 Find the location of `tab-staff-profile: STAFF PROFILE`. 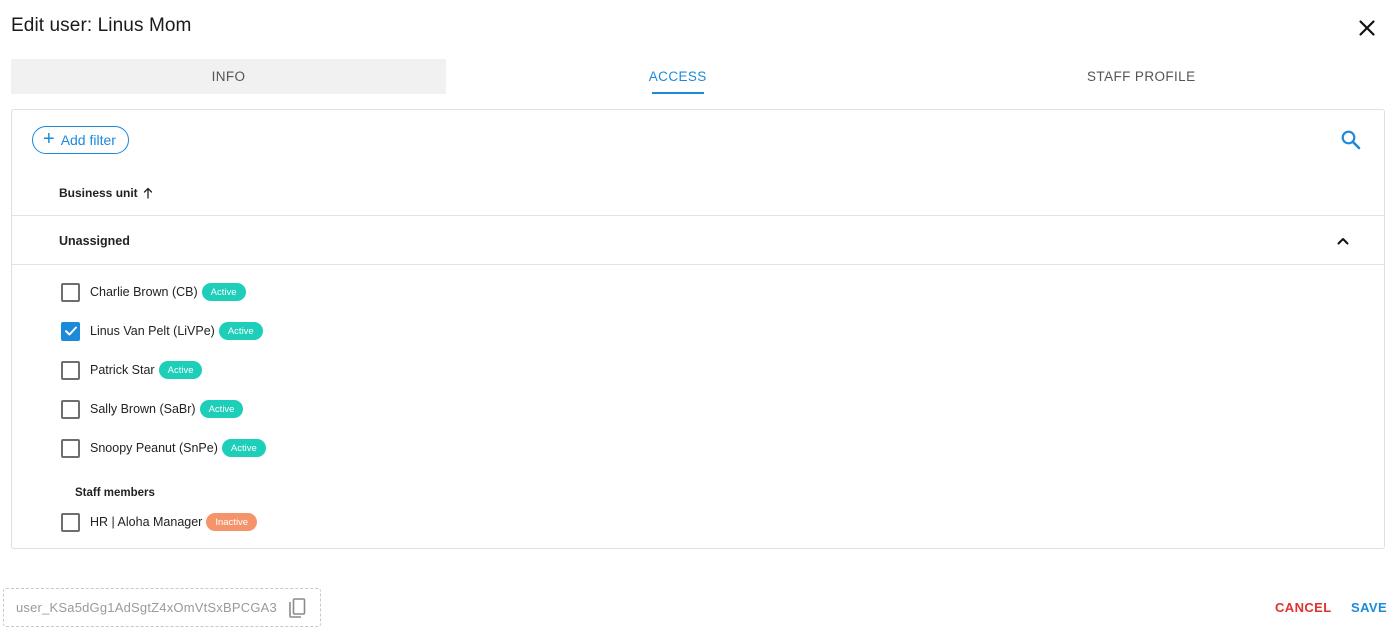

tab-staff-profile: STAFF PROFILE is located at coordinates (1142, 76).